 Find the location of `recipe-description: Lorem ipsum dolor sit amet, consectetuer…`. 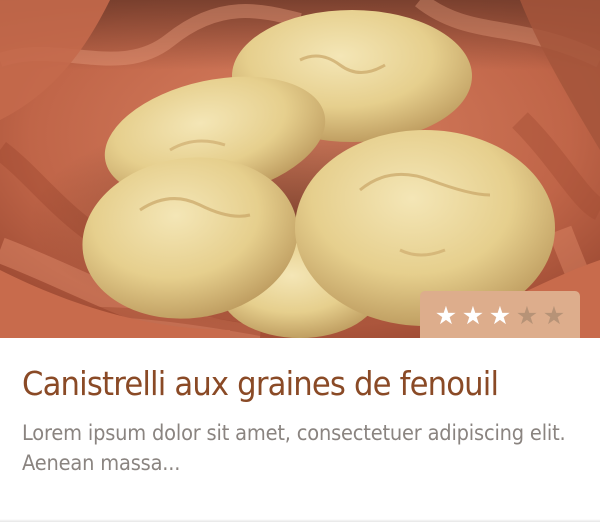

recipe-description: Lorem ipsum dolor sit amet, consectetuer… is located at coordinates (294, 448).